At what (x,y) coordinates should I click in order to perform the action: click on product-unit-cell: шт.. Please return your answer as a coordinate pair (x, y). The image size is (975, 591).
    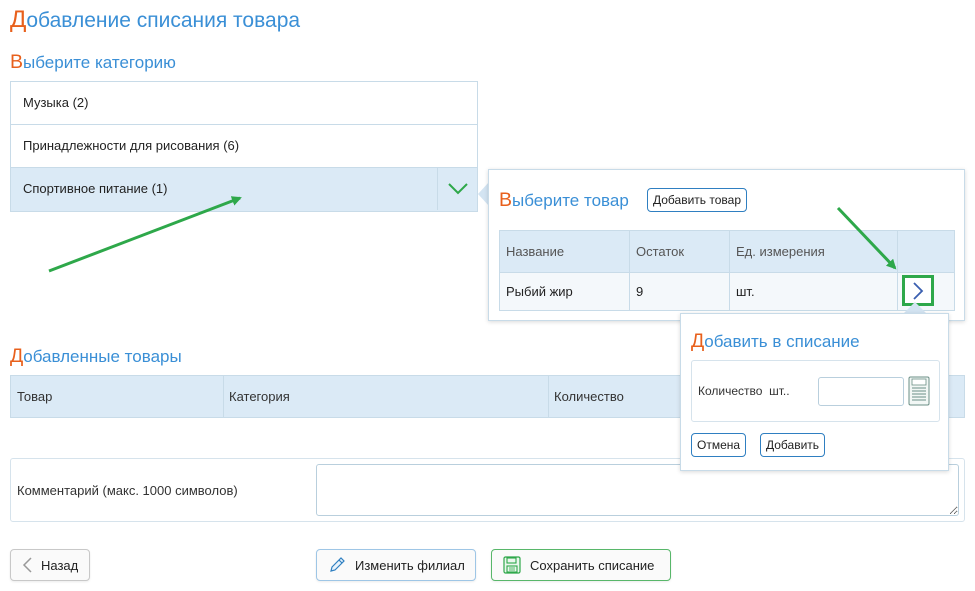
    Looking at the image, I should click on (814, 291).